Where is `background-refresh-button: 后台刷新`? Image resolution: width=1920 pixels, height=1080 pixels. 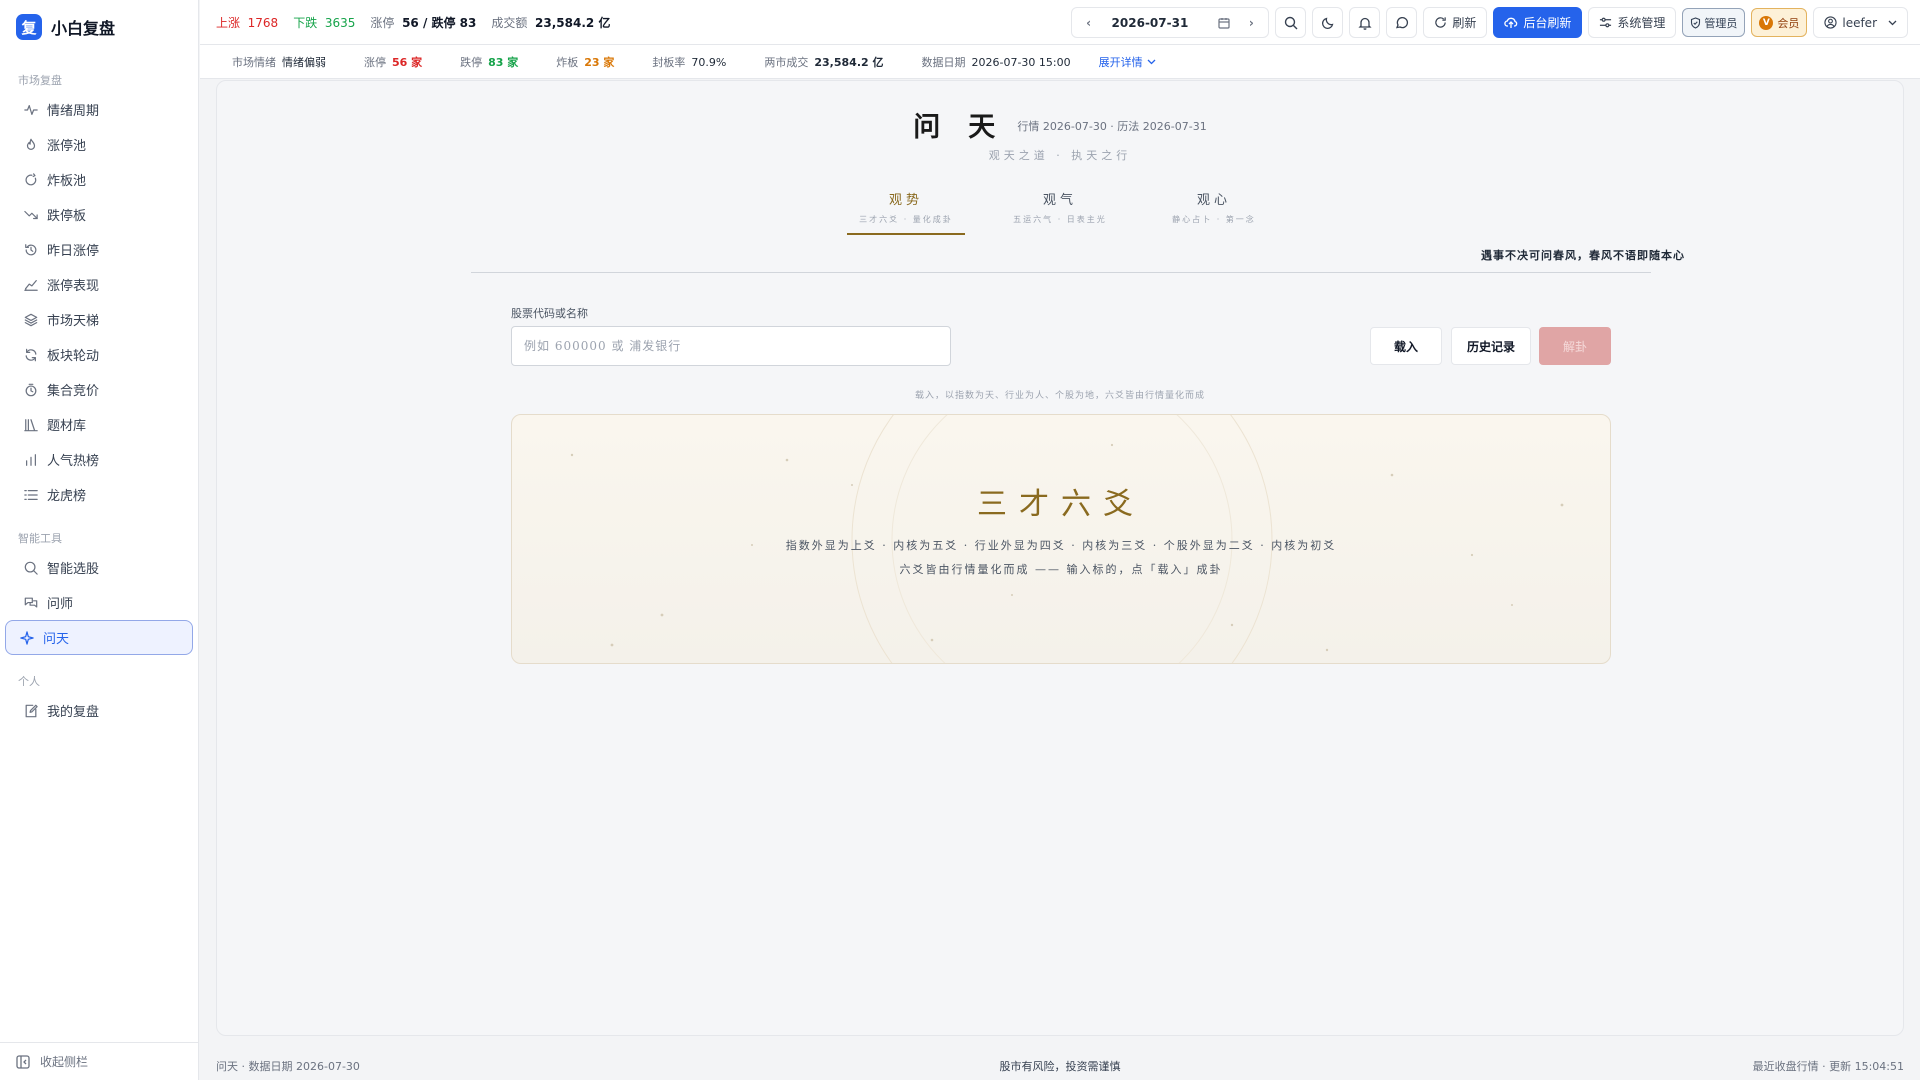
background-refresh-button: 后台刷新 is located at coordinates (1538, 22).